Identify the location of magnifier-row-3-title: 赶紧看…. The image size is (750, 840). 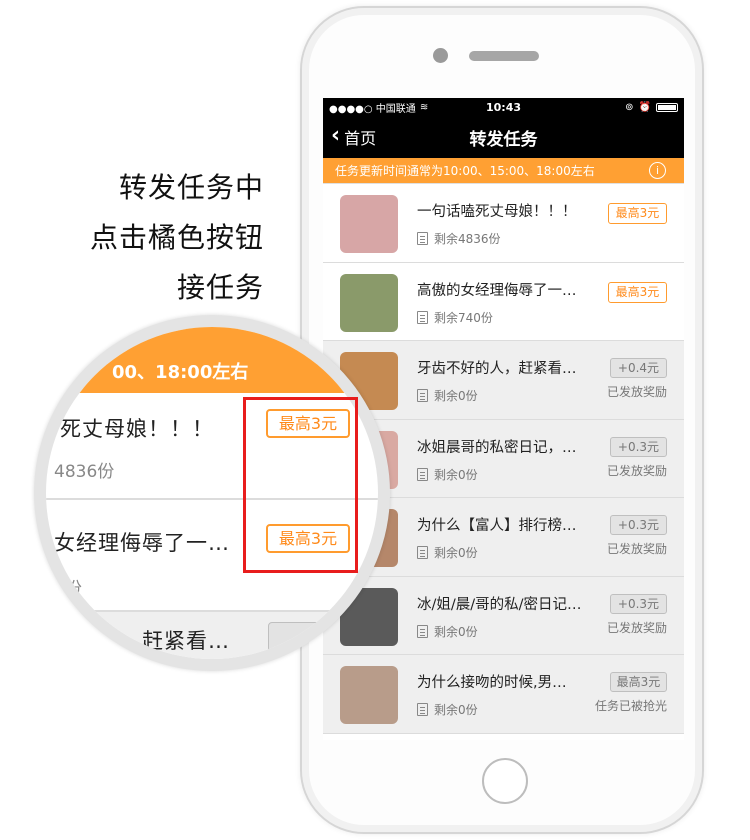
(186, 641).